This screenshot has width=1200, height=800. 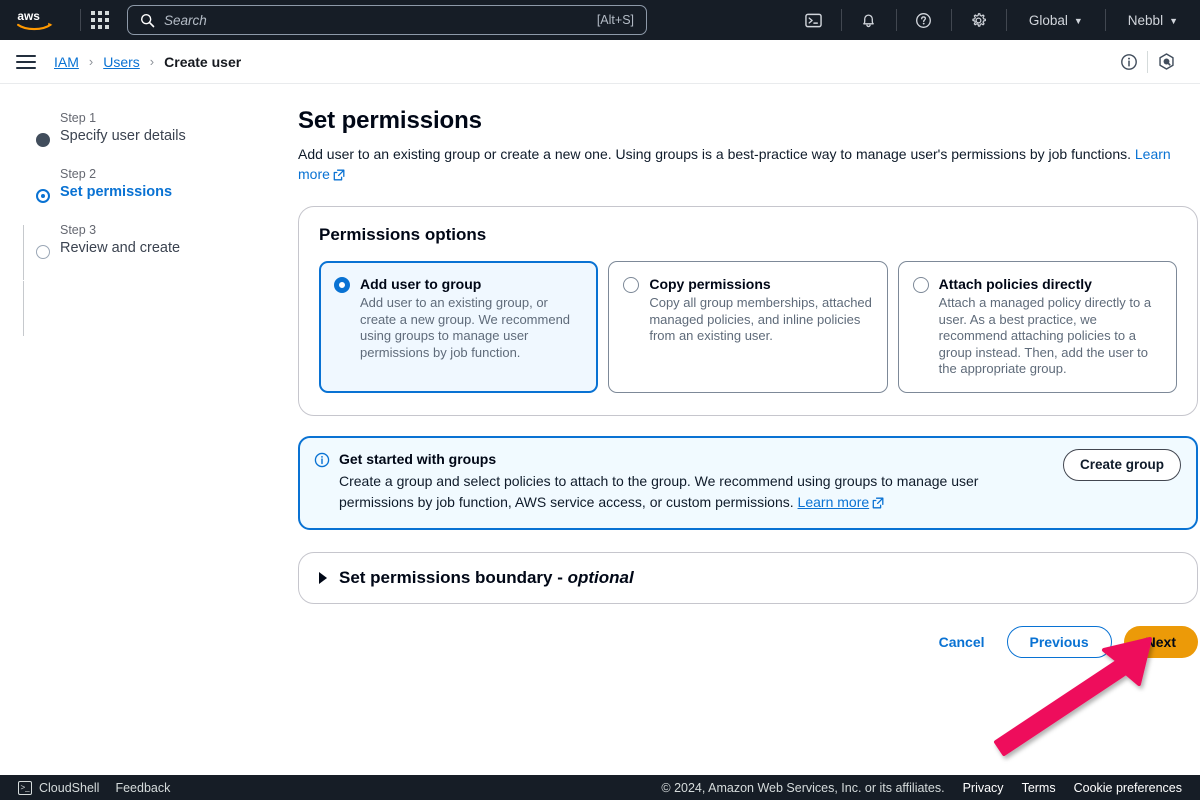 What do you see at coordinates (631, 285) in the screenshot?
I see `radio-copy-permissions` at bounding box center [631, 285].